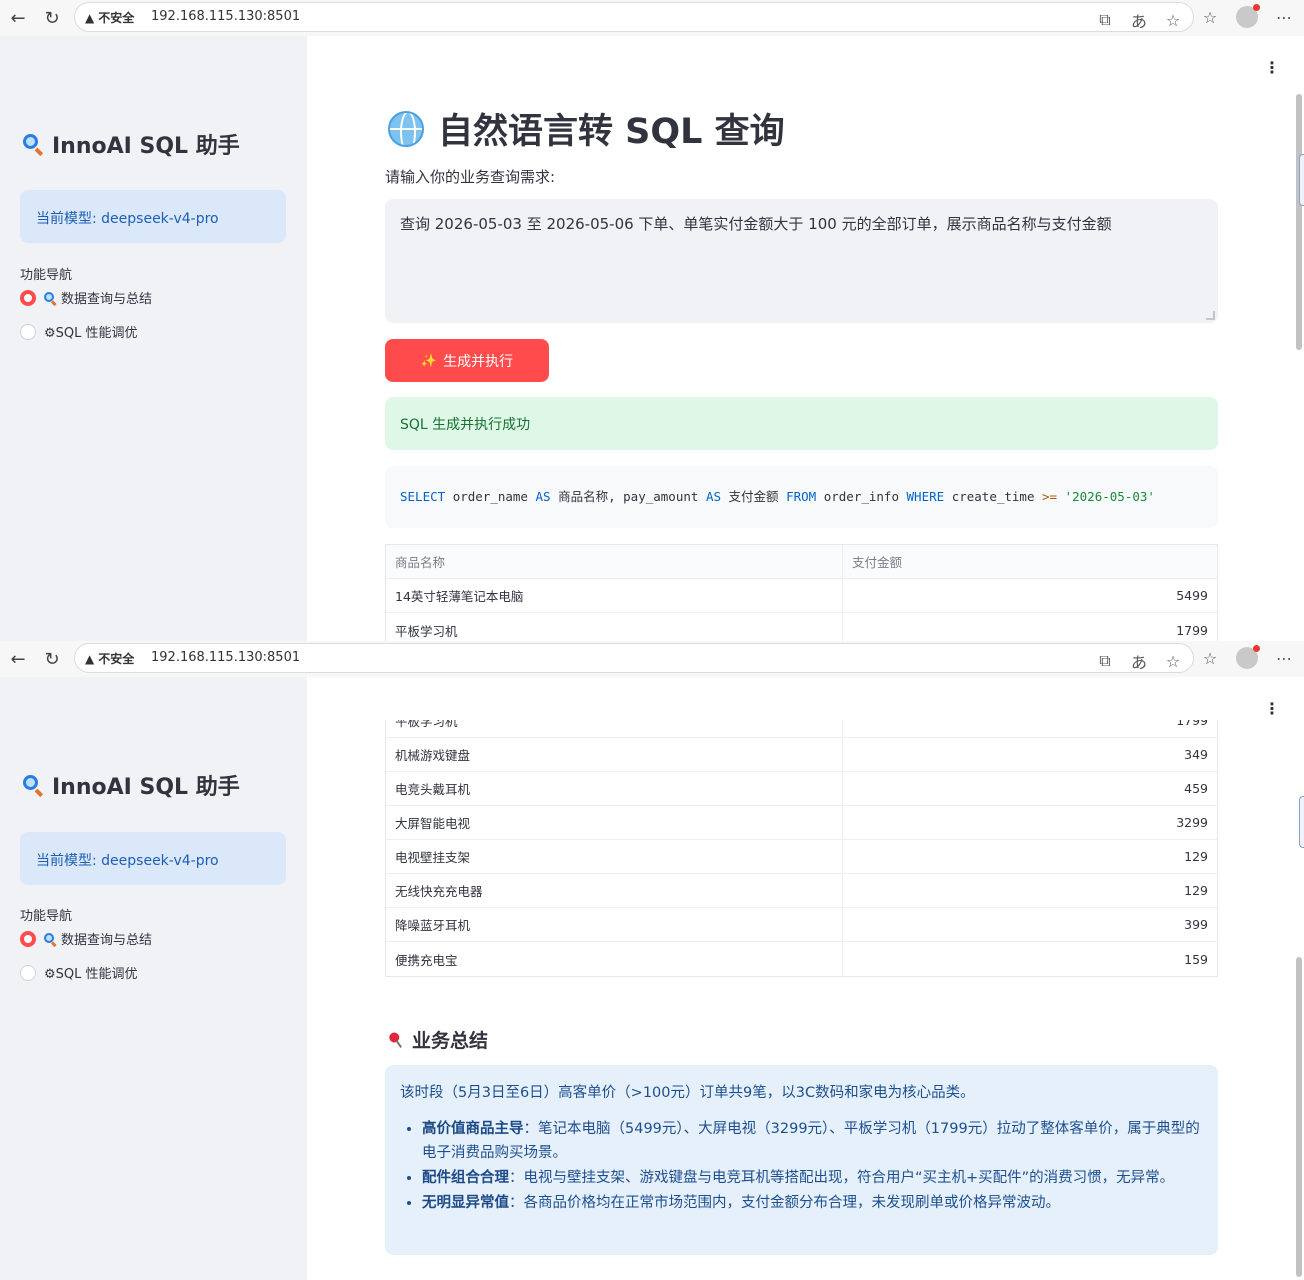 This screenshot has width=1304, height=1280. I want to click on table-cell: 机械游戏键盘, so click(614, 754).